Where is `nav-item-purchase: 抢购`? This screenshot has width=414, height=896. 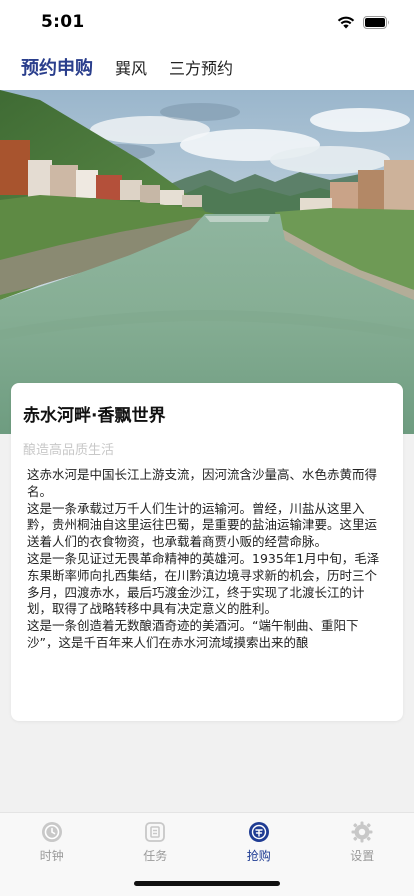 nav-item-purchase: 抢购 is located at coordinates (259, 841).